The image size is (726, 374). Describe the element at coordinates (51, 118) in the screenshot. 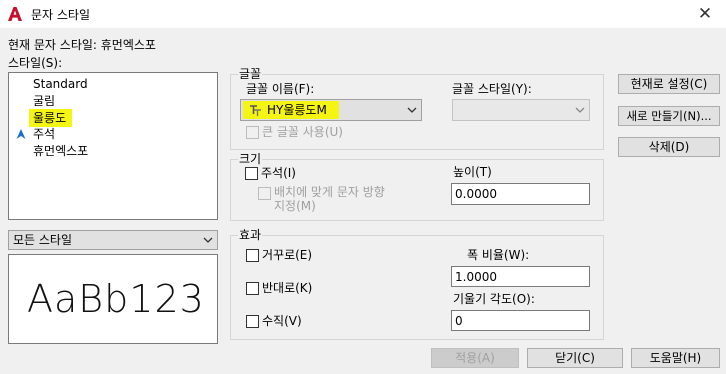

I see `list-item-selected: 울릉도` at that location.